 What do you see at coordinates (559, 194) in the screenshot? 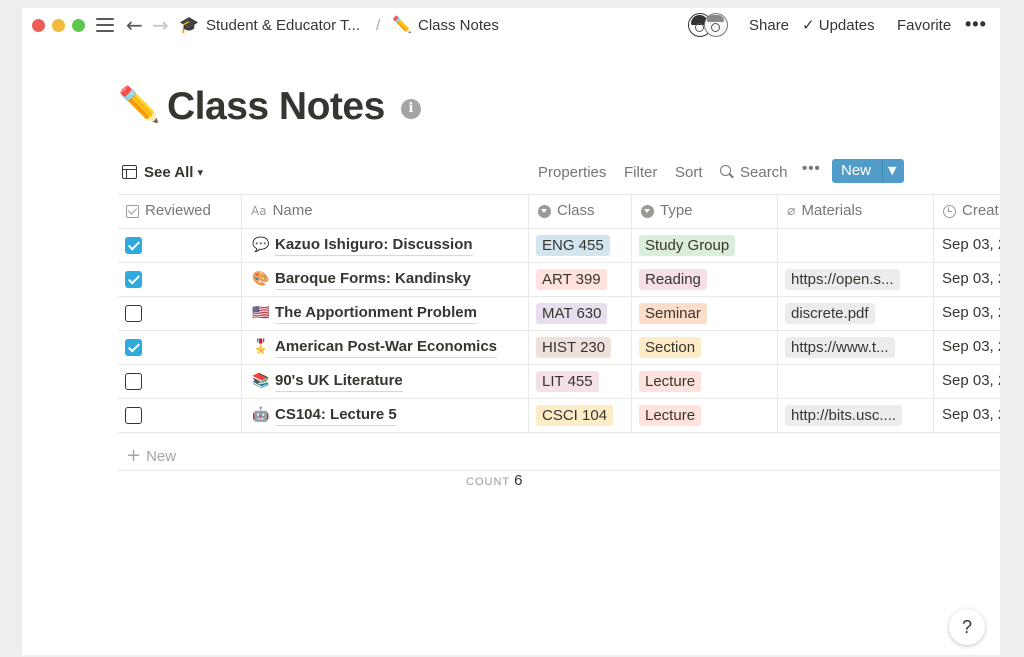
I see `table-border` at bounding box center [559, 194].